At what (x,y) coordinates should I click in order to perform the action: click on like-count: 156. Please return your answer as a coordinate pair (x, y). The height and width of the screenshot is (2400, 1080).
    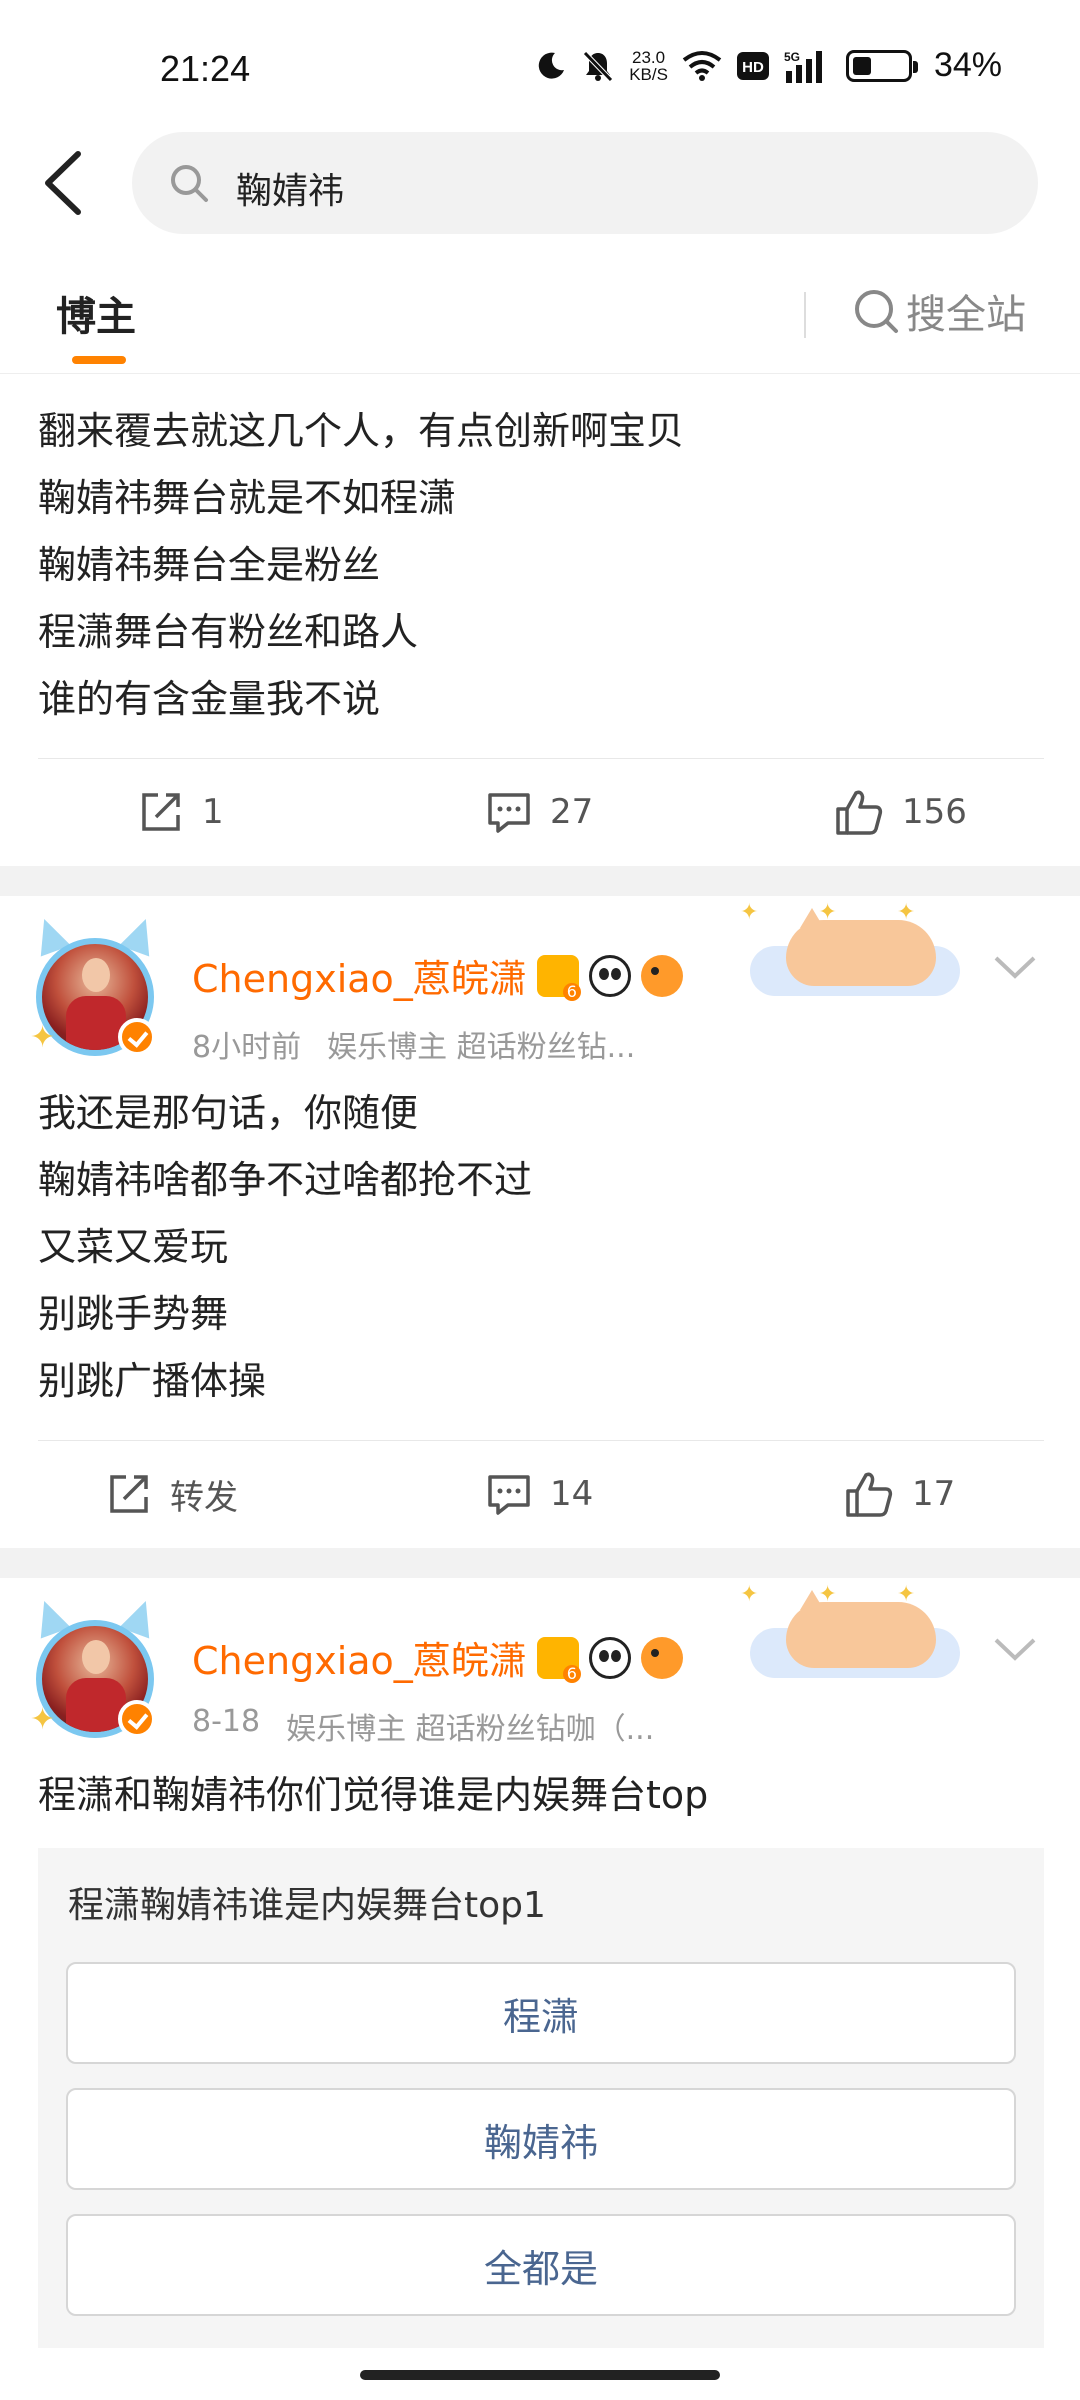
    Looking at the image, I should click on (934, 812).